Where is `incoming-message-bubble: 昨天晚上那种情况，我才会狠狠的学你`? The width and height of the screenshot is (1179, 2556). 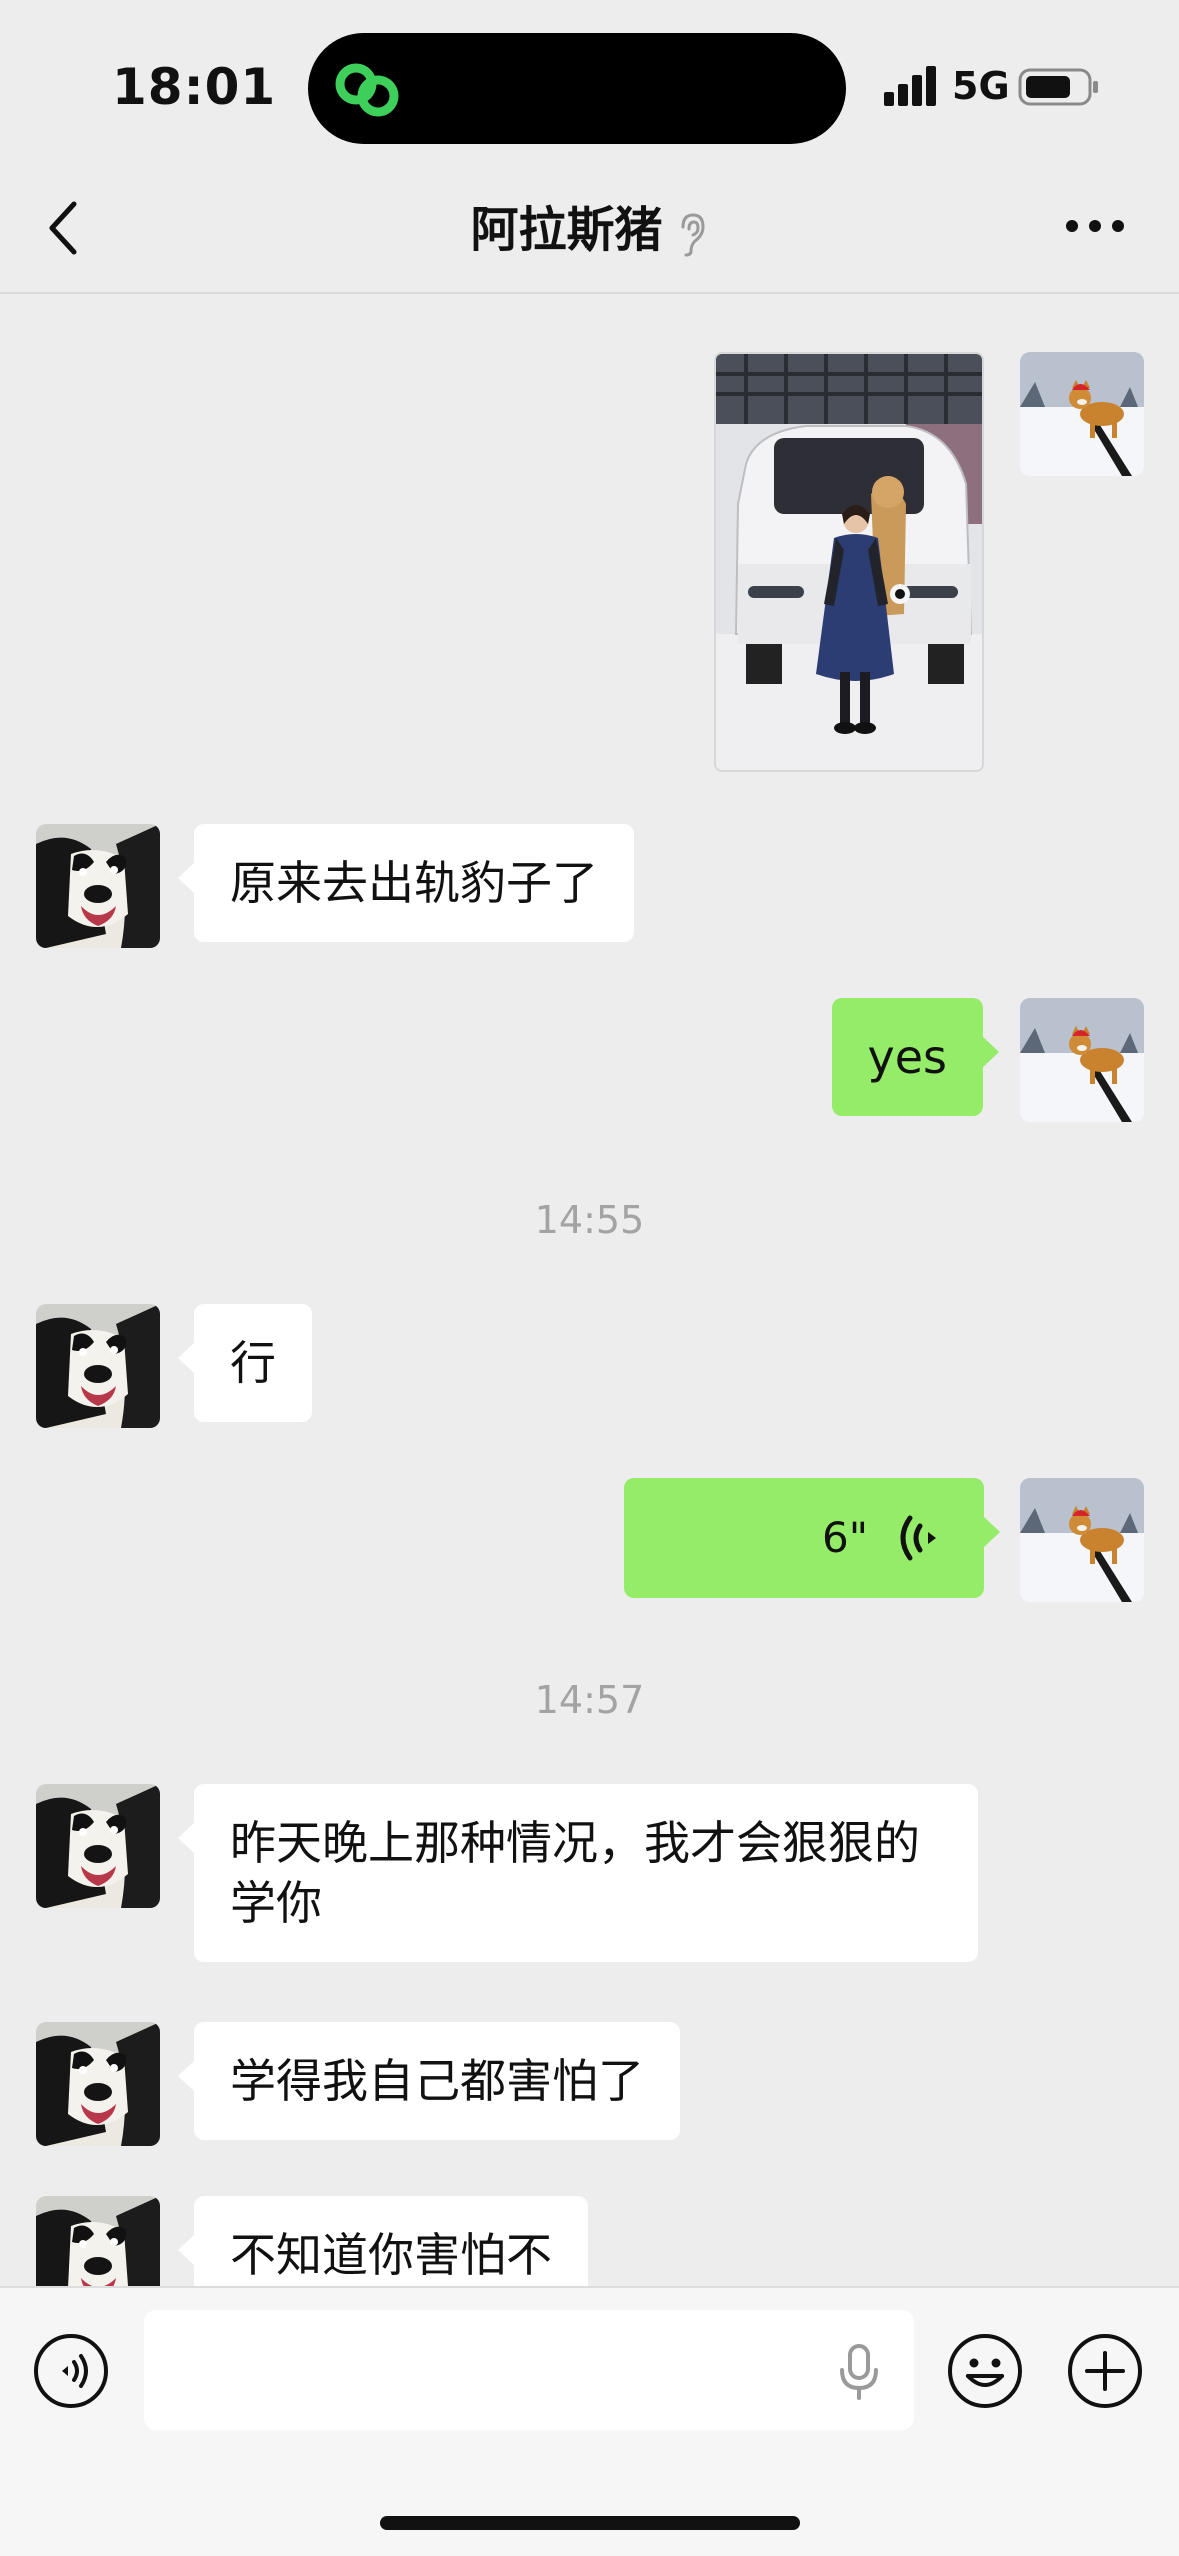
incoming-message-bubble: 昨天晚上那种情况，我才会狠狠的学你 is located at coordinates (578, 1873).